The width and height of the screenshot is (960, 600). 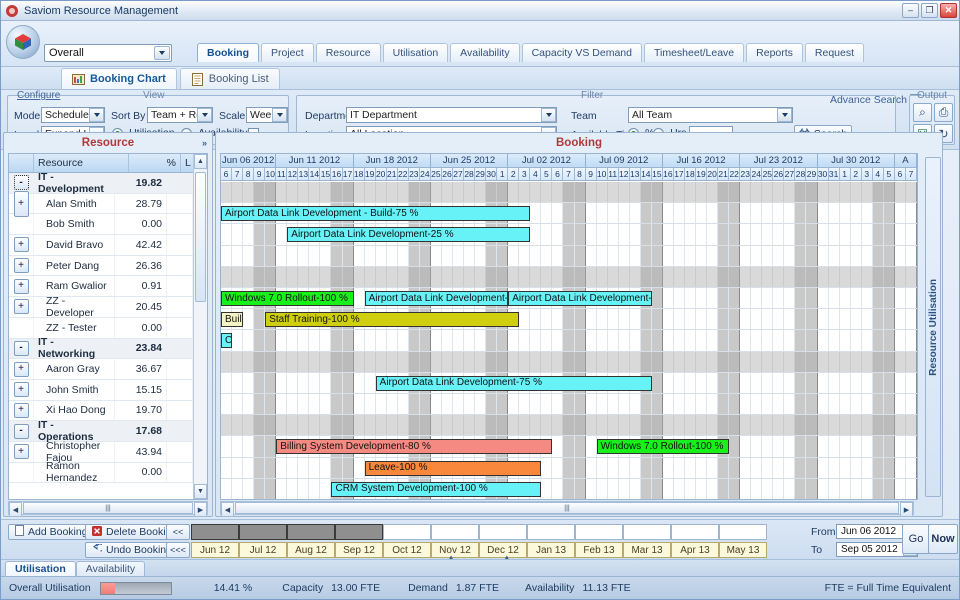 I want to click on nav-tab-request: Request, so click(x=834, y=52).